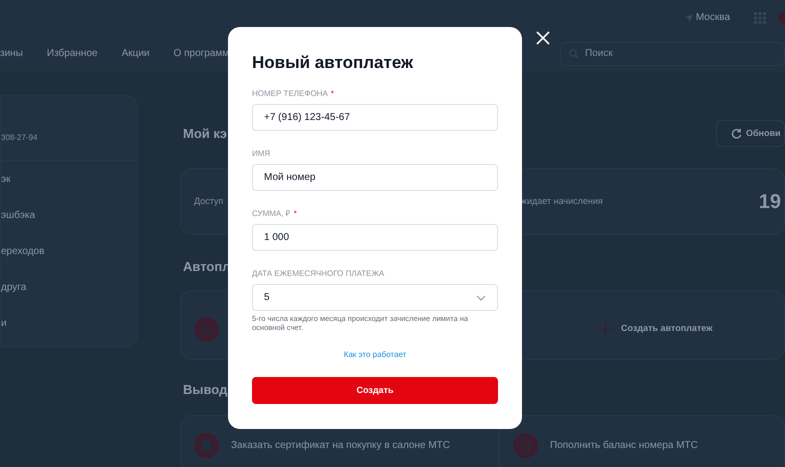  Describe the element at coordinates (375, 117) in the screenshot. I see `input-field: +7 (916) 123-45-67` at that location.